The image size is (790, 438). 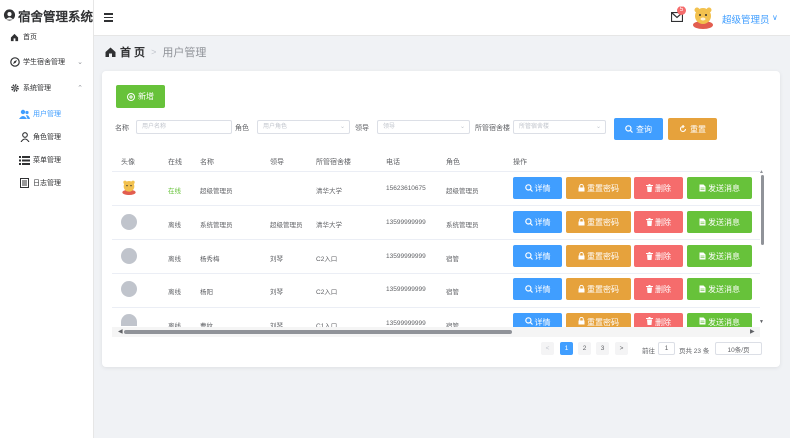 What do you see at coordinates (666, 348) in the screenshot?
I see `goto-page-input: 1` at bounding box center [666, 348].